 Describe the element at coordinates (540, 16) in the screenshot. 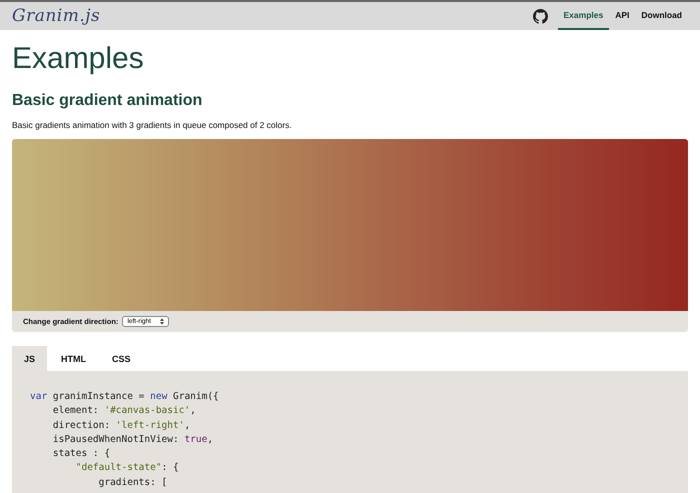

I see `github-icon` at that location.